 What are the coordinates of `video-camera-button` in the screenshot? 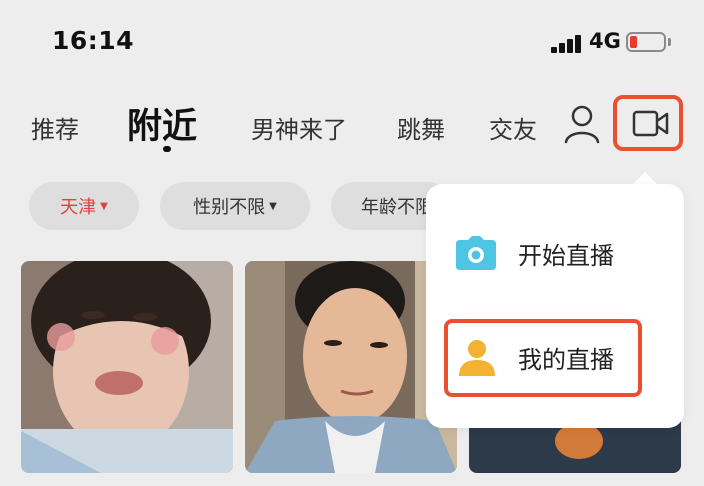 It's located at (648, 123).